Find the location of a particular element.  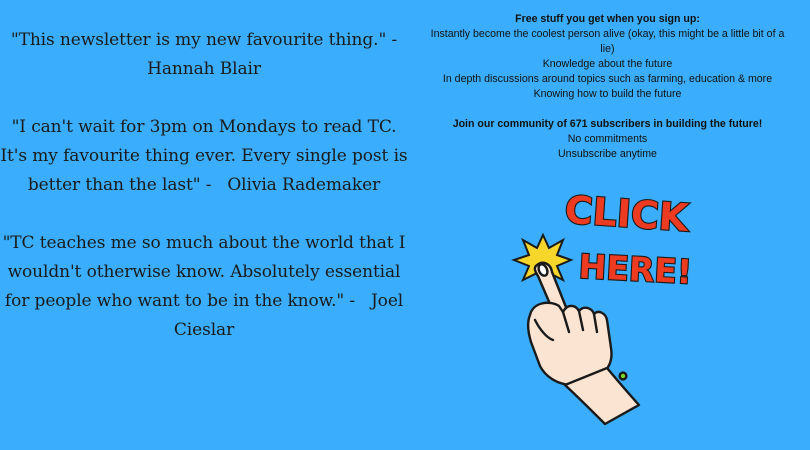

benefit-item: Knowledge about the future is located at coordinates (607, 64).